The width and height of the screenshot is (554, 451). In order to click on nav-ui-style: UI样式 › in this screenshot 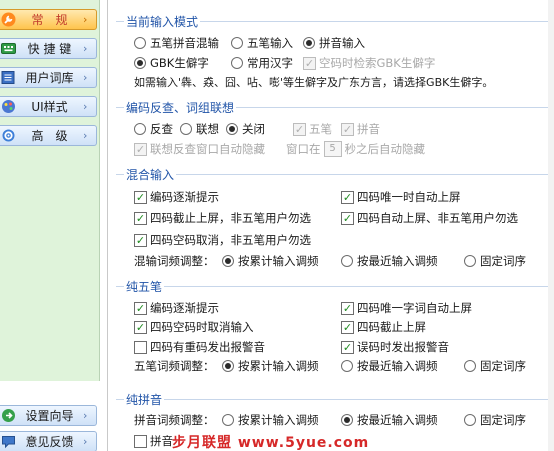, I will do `click(48, 106)`.